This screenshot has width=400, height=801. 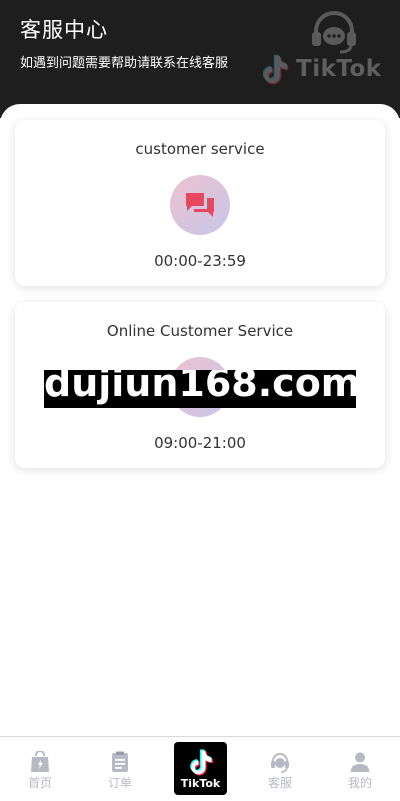 I want to click on header: 客服中心 如遇到问题需要帮助请联系在线客服 TikTok, so click(x=200, y=59).